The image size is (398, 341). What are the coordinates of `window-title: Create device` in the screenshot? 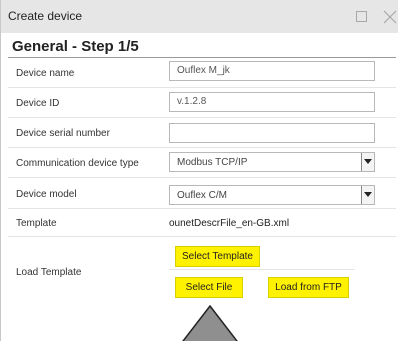 It's located at (45, 16).